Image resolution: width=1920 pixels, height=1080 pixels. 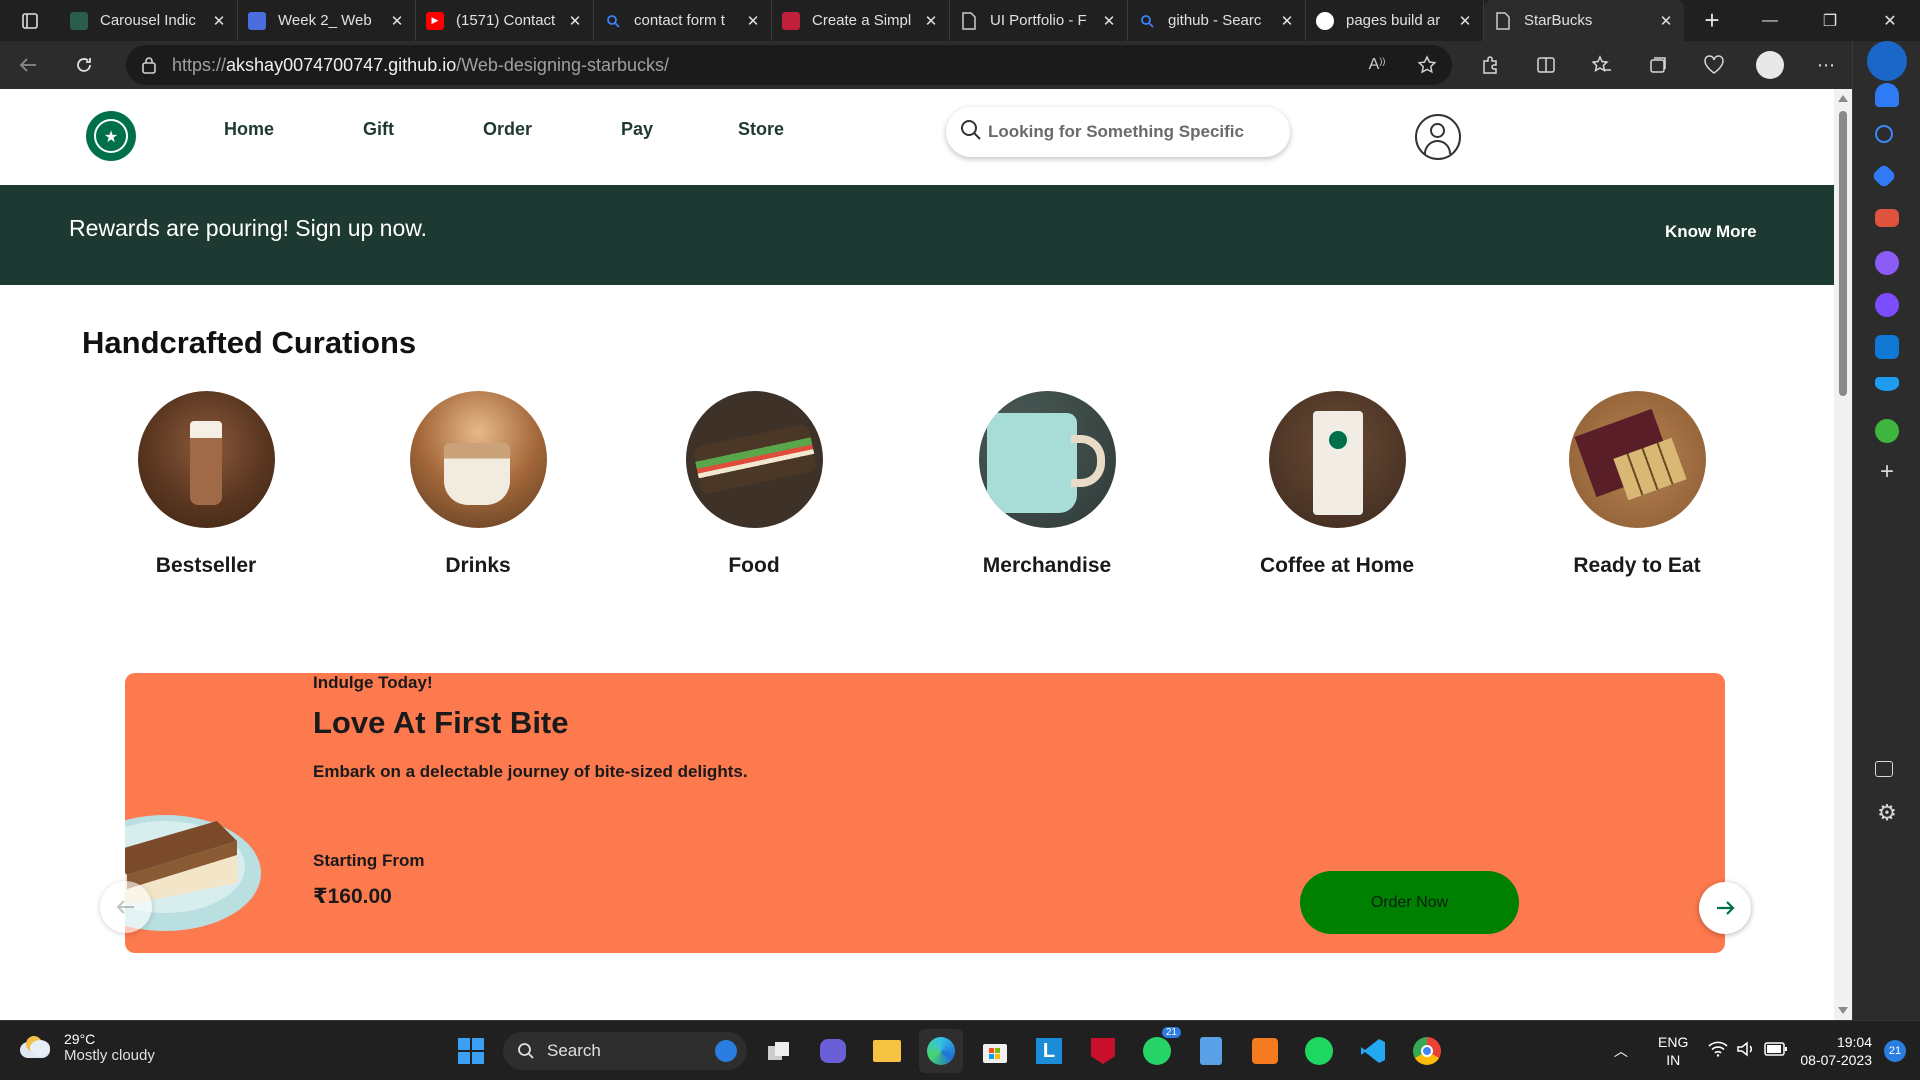 What do you see at coordinates (941, 1051) in the screenshot?
I see `edge-browser-icon` at bounding box center [941, 1051].